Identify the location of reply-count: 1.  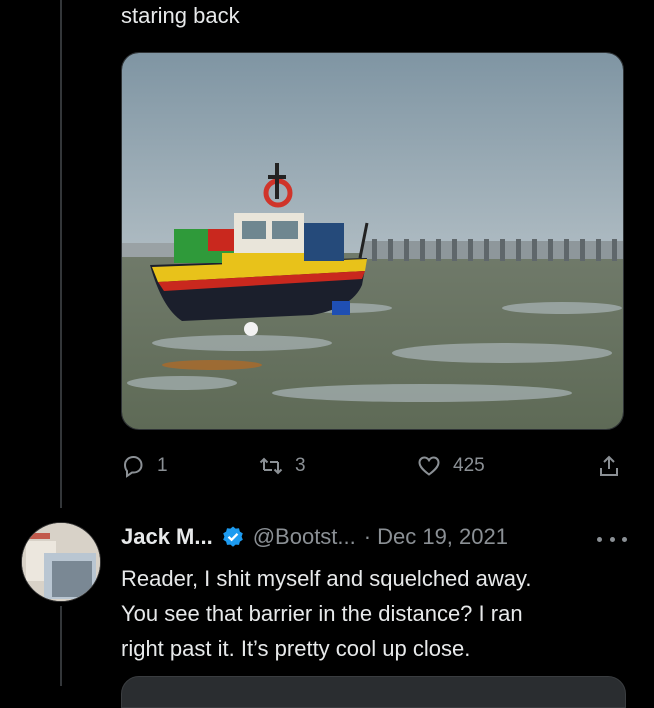
(162, 465).